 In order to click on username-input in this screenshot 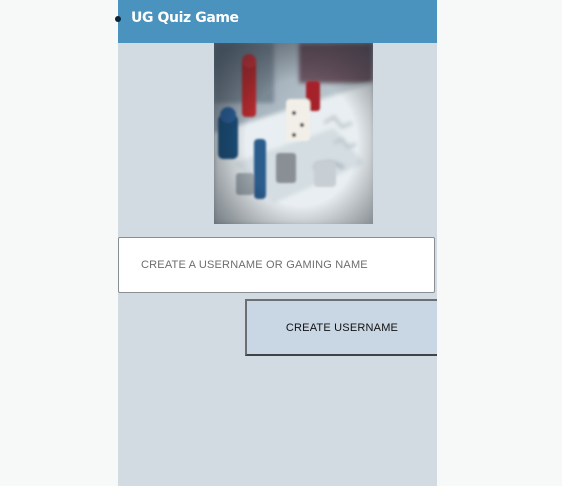, I will do `click(276, 265)`.